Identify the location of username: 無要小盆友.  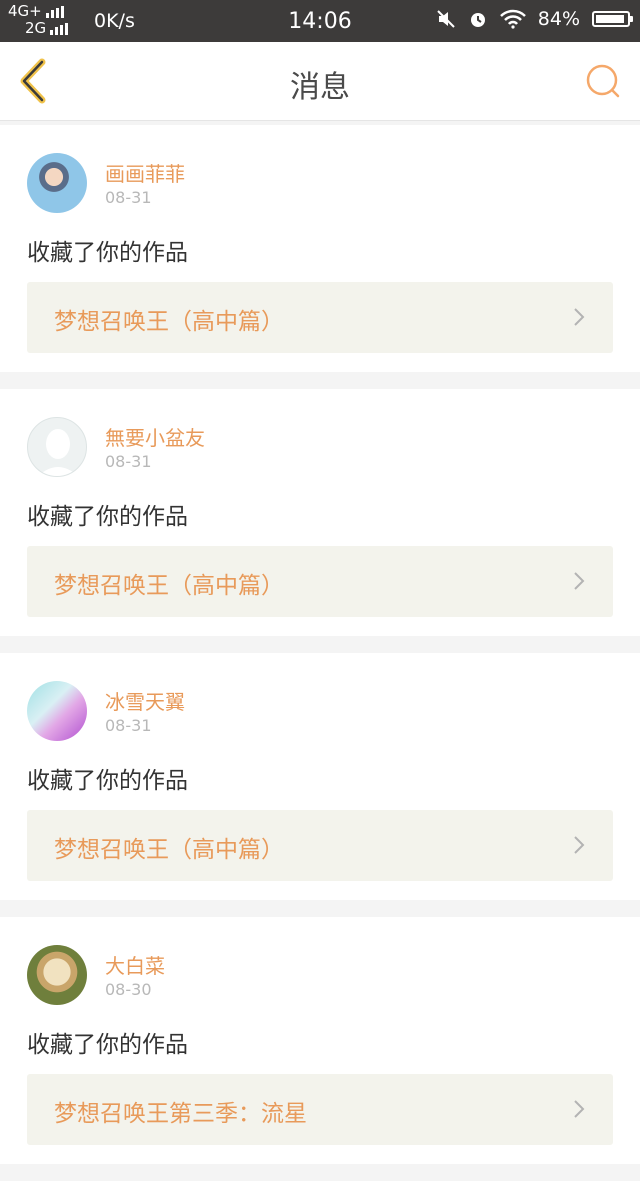
(155, 436).